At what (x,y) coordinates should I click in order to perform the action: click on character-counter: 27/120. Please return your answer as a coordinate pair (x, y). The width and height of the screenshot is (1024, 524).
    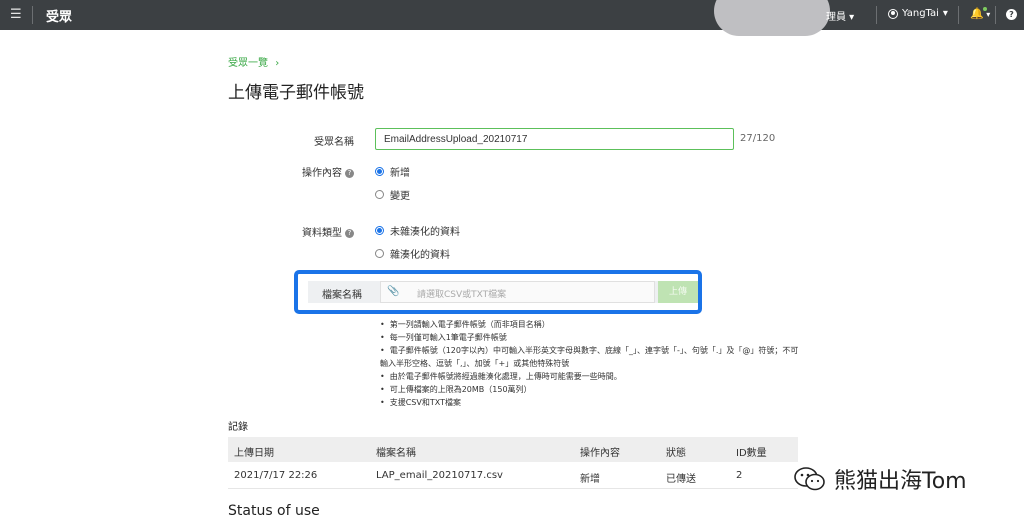
    Looking at the image, I should click on (758, 138).